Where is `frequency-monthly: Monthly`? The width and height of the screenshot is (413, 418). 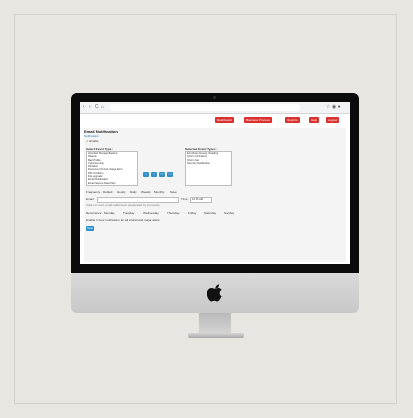
frequency-monthly: Monthly is located at coordinates (159, 192).